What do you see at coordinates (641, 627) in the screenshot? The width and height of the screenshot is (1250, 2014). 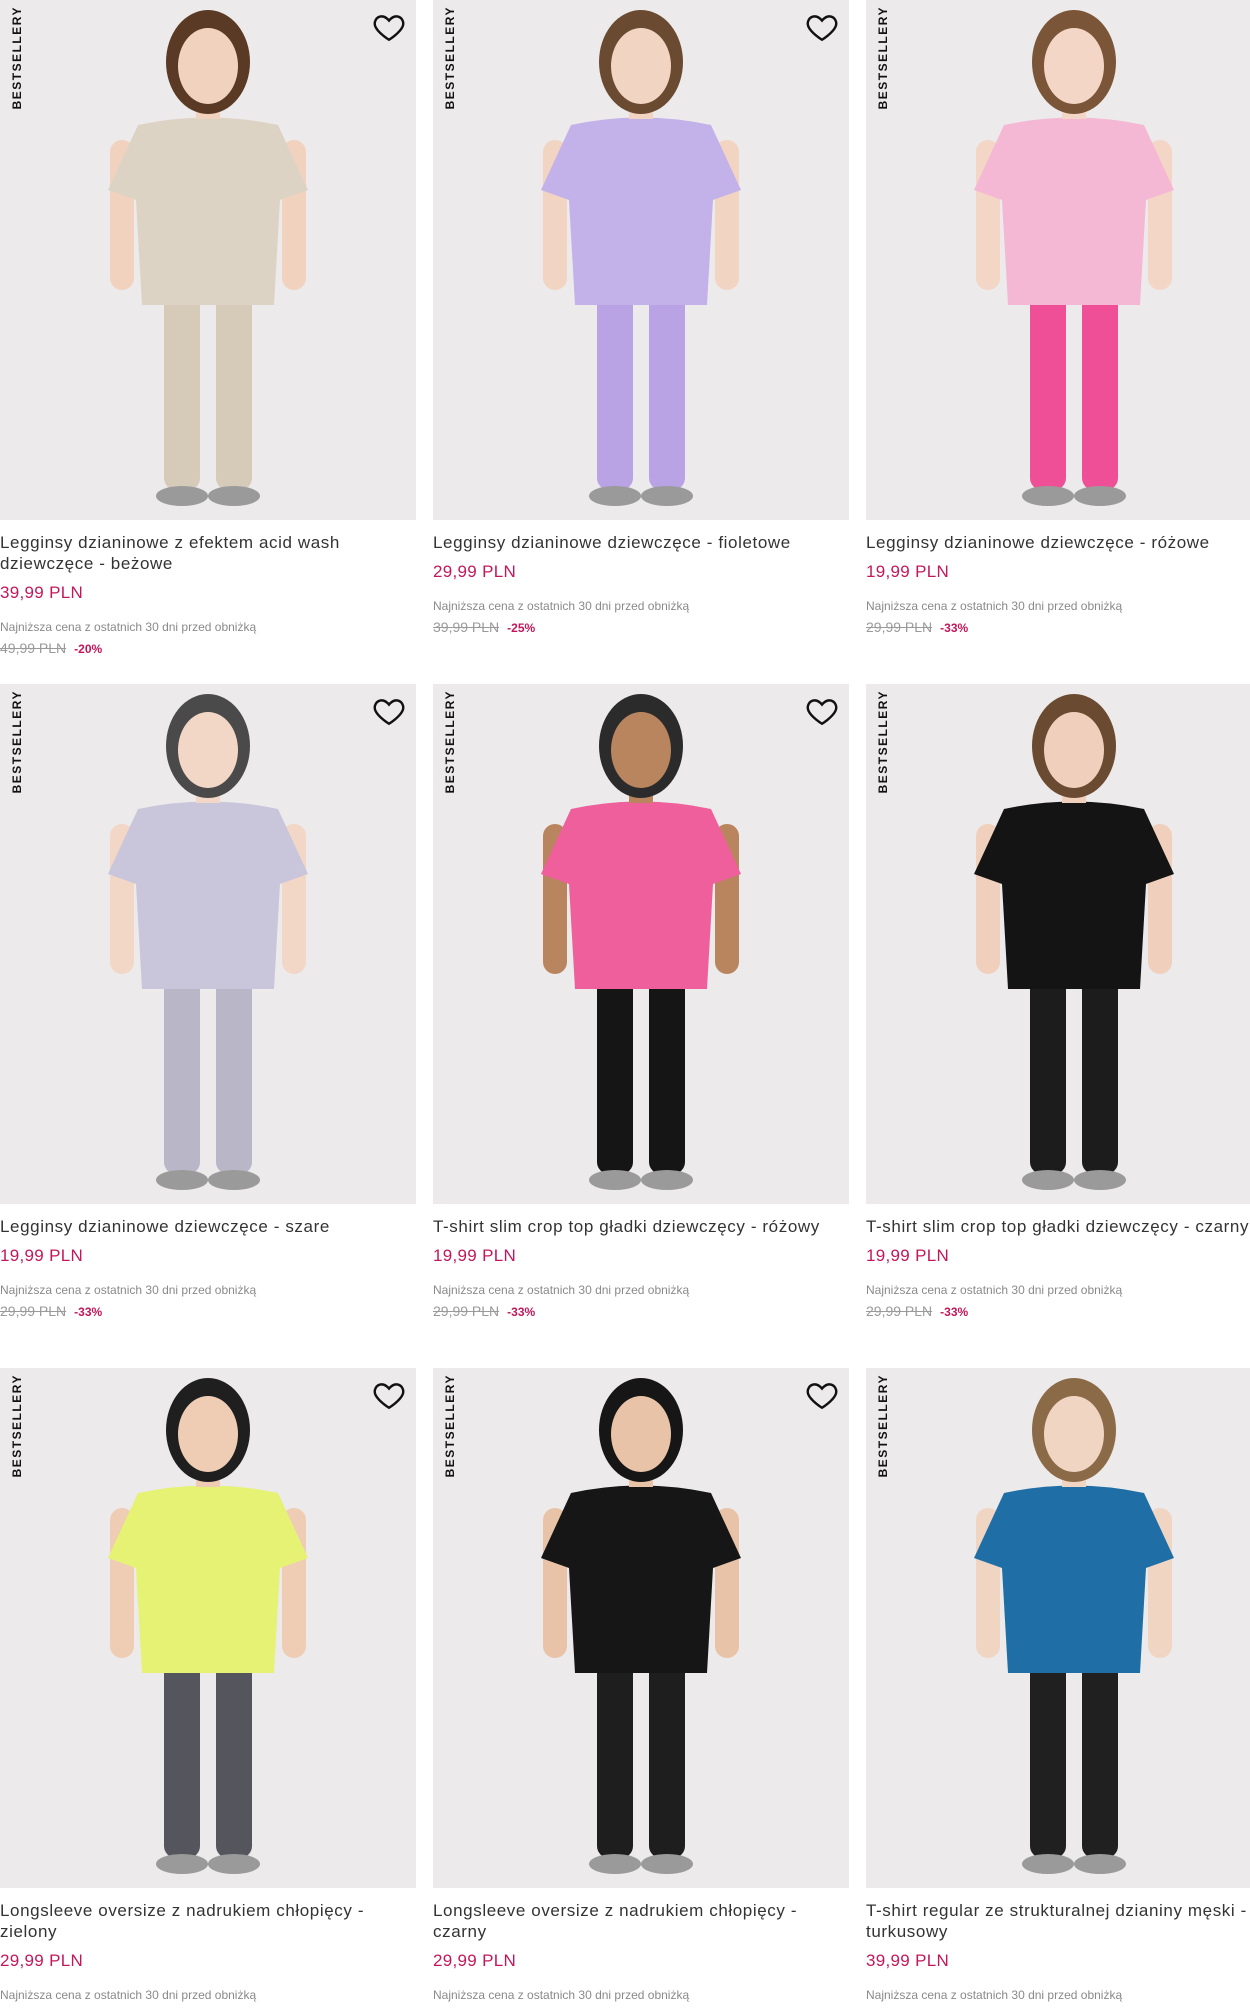 I see `old-price-row: 39,99 PLN -25%` at bounding box center [641, 627].